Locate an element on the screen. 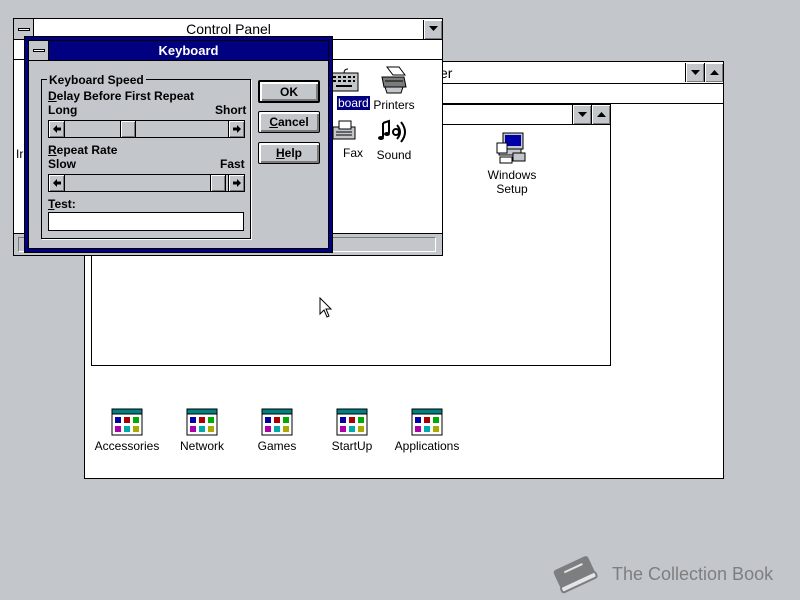 The image size is (800, 600). windows-setup-icon is located at coordinates (511, 148).